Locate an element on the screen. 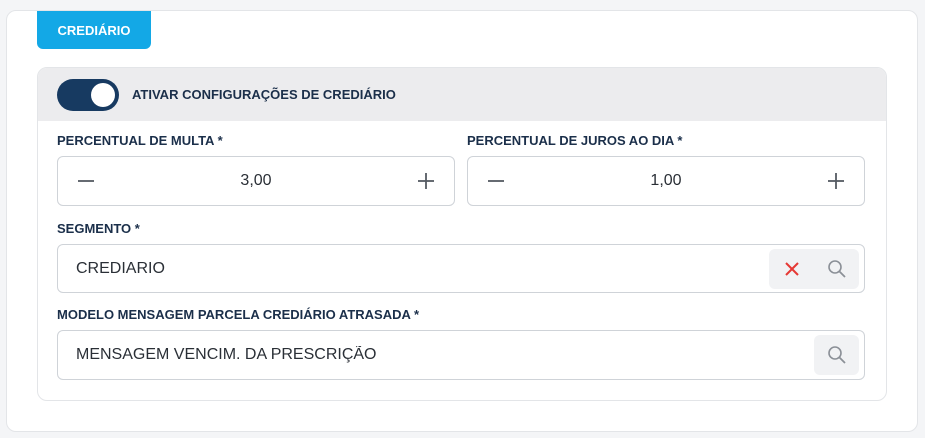 The width and height of the screenshot is (925, 438). segmento-field: CREDIARIO is located at coordinates (461, 268).